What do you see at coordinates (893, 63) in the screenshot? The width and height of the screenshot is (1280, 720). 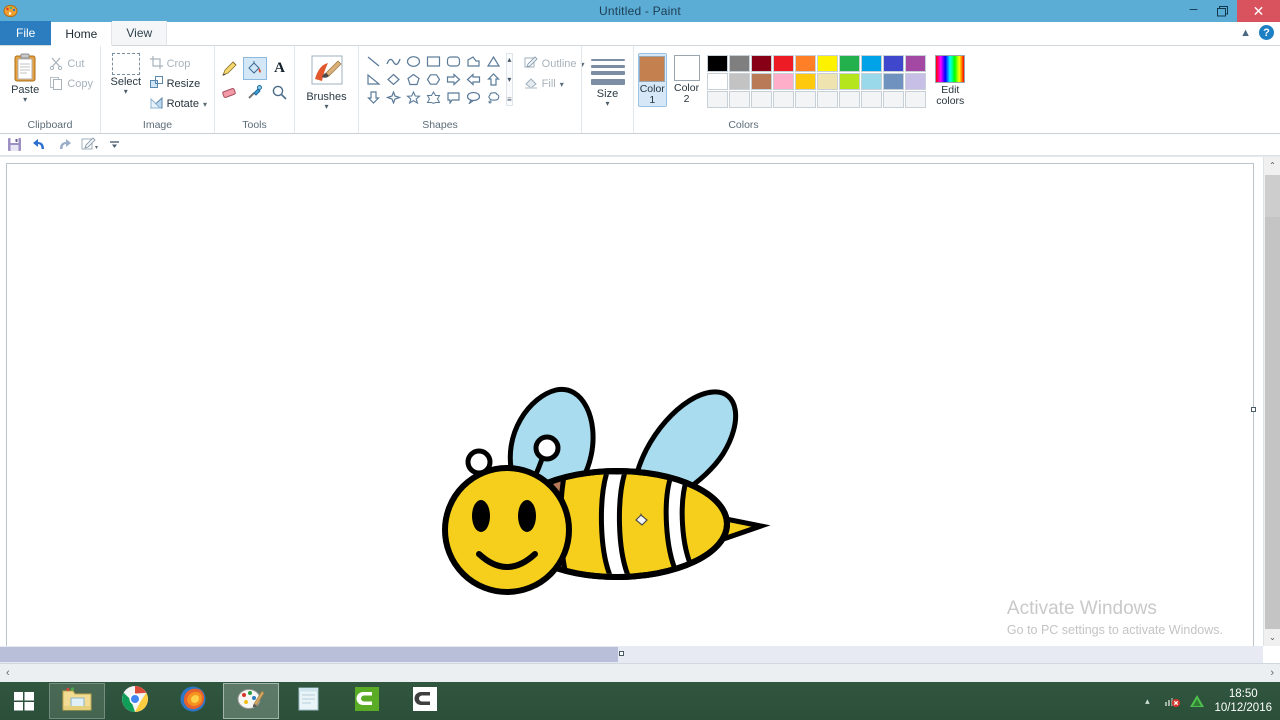 I see `palette-swatch-r1-c9` at bounding box center [893, 63].